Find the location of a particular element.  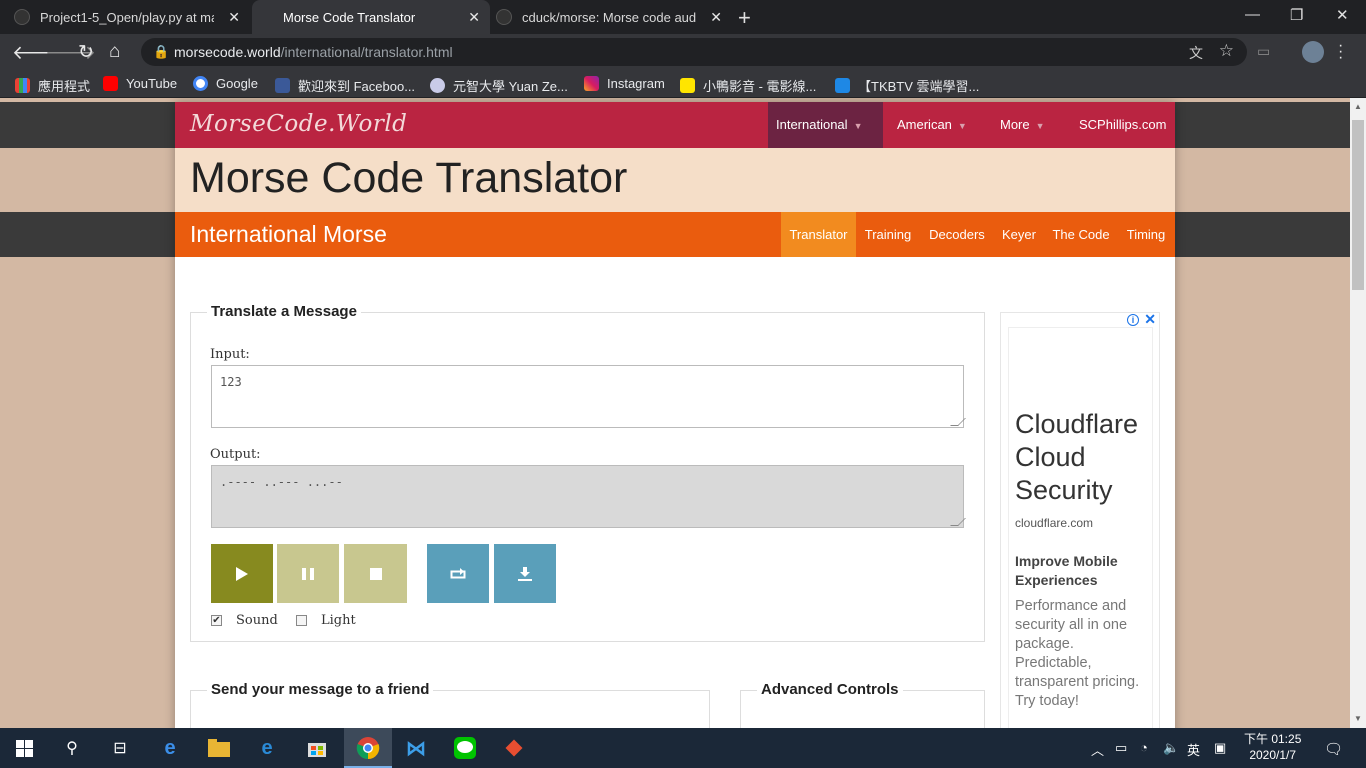

new-tab-icon: + is located at coordinates (744, 18).